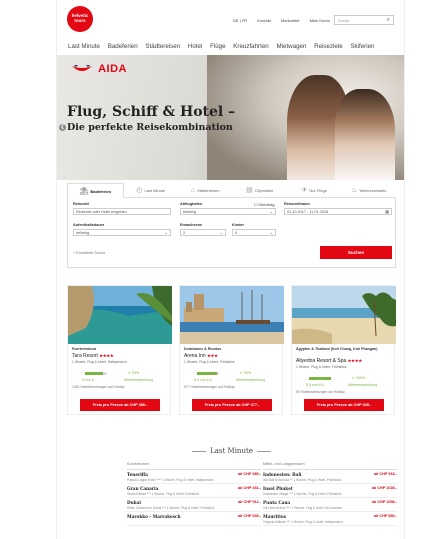 This screenshot has height=539, width=425. I want to click on tab-citymobile: ▤ Citymobile, so click(259, 190).